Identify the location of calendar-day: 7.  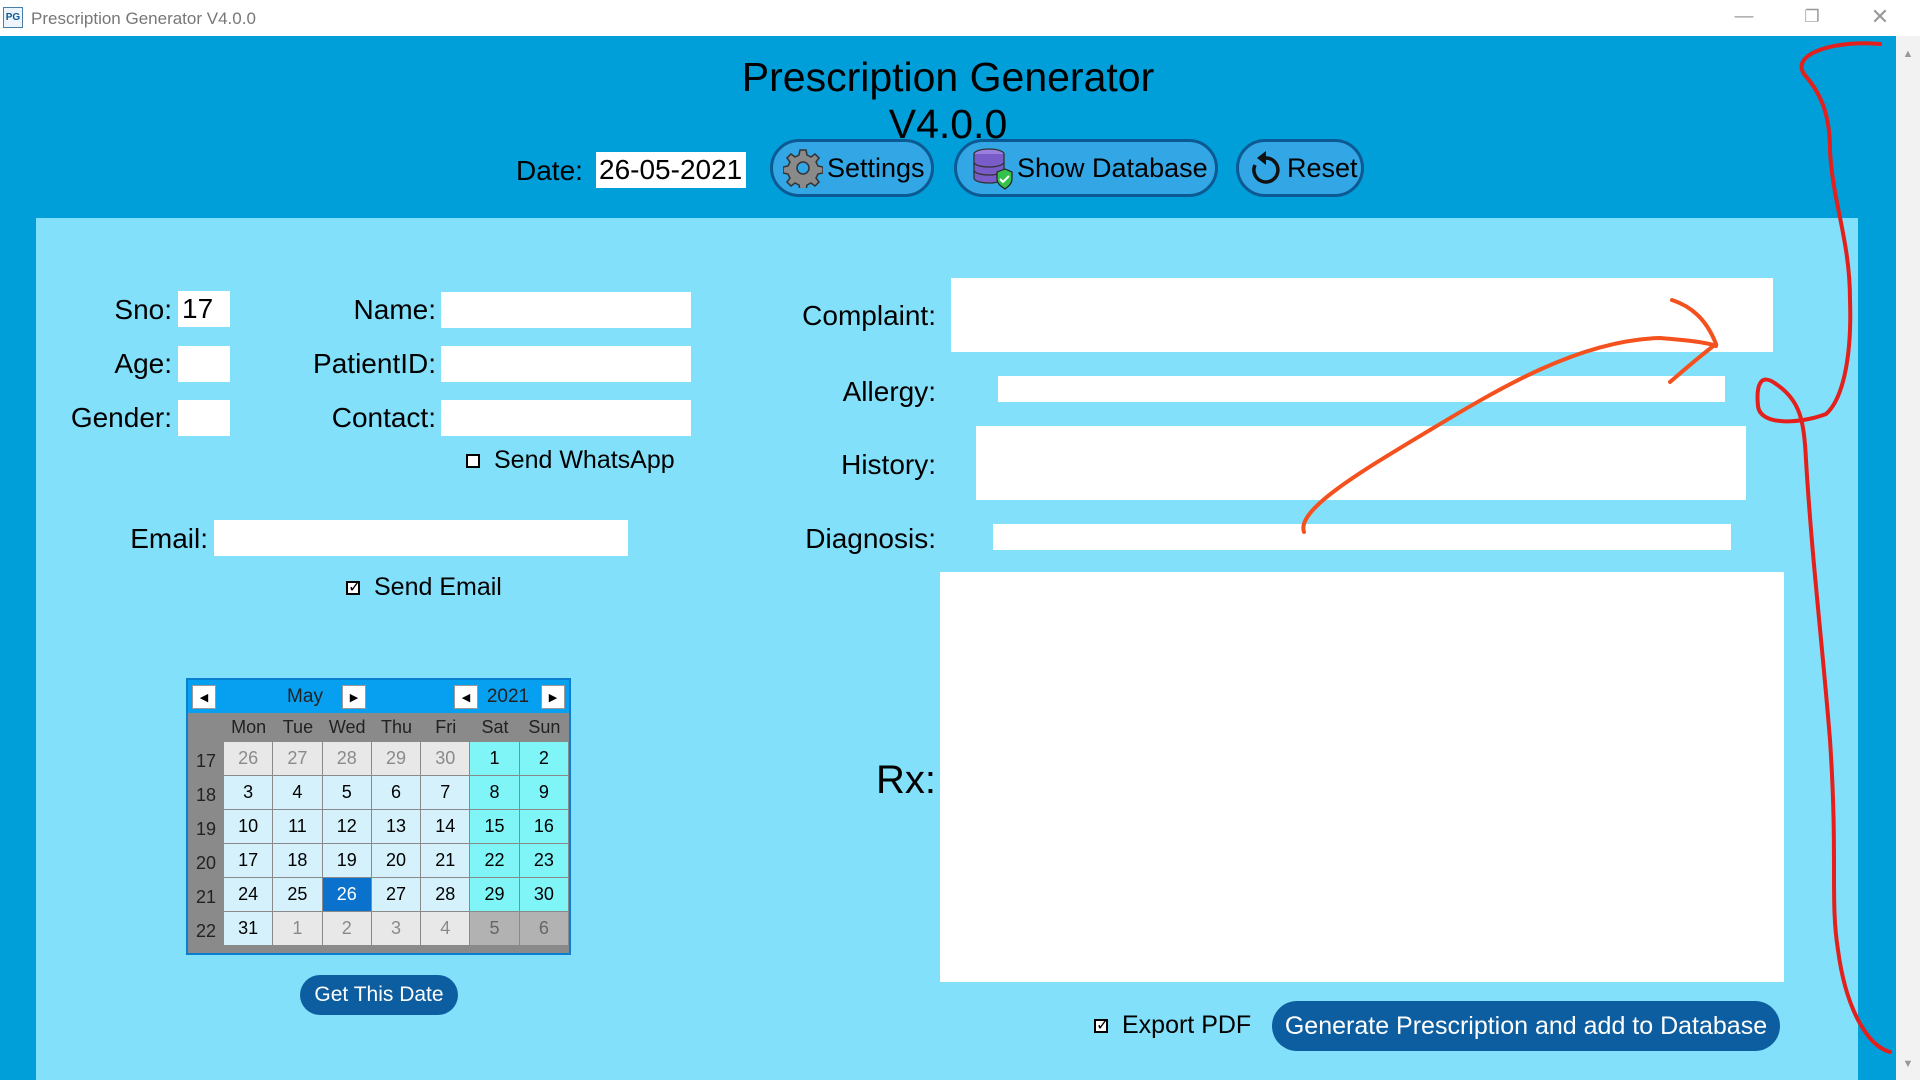
(445, 792).